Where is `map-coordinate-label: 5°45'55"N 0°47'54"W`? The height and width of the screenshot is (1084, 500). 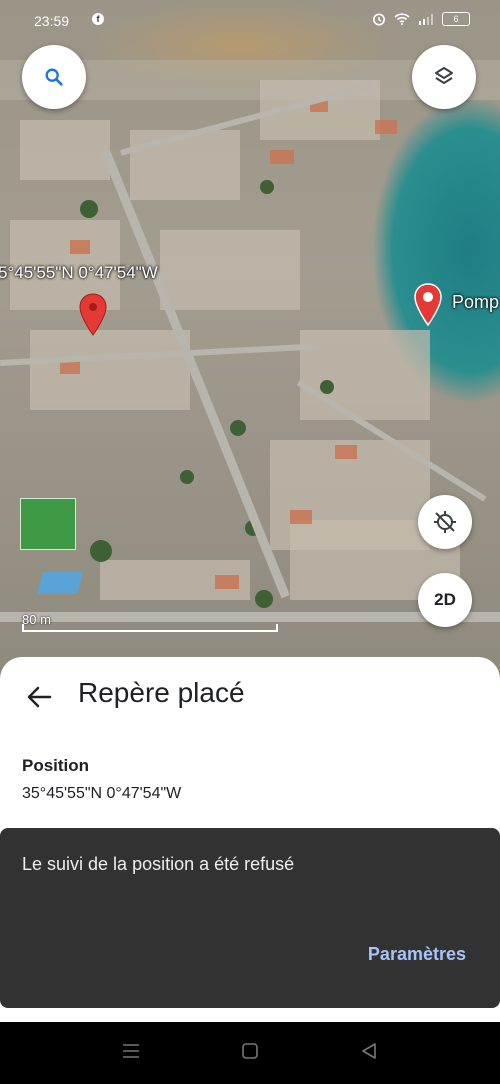
map-coordinate-label: 5°45'55"N 0°47'54"W is located at coordinates (79, 272).